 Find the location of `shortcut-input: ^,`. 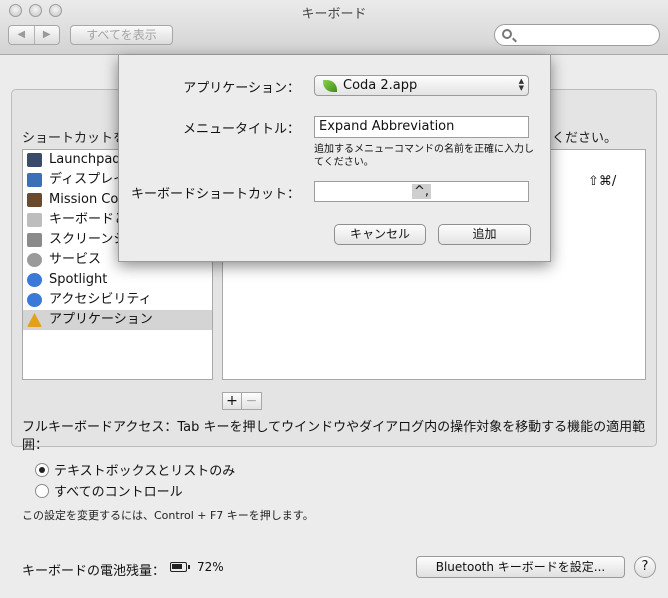

shortcut-input: ^, is located at coordinates (421, 191).